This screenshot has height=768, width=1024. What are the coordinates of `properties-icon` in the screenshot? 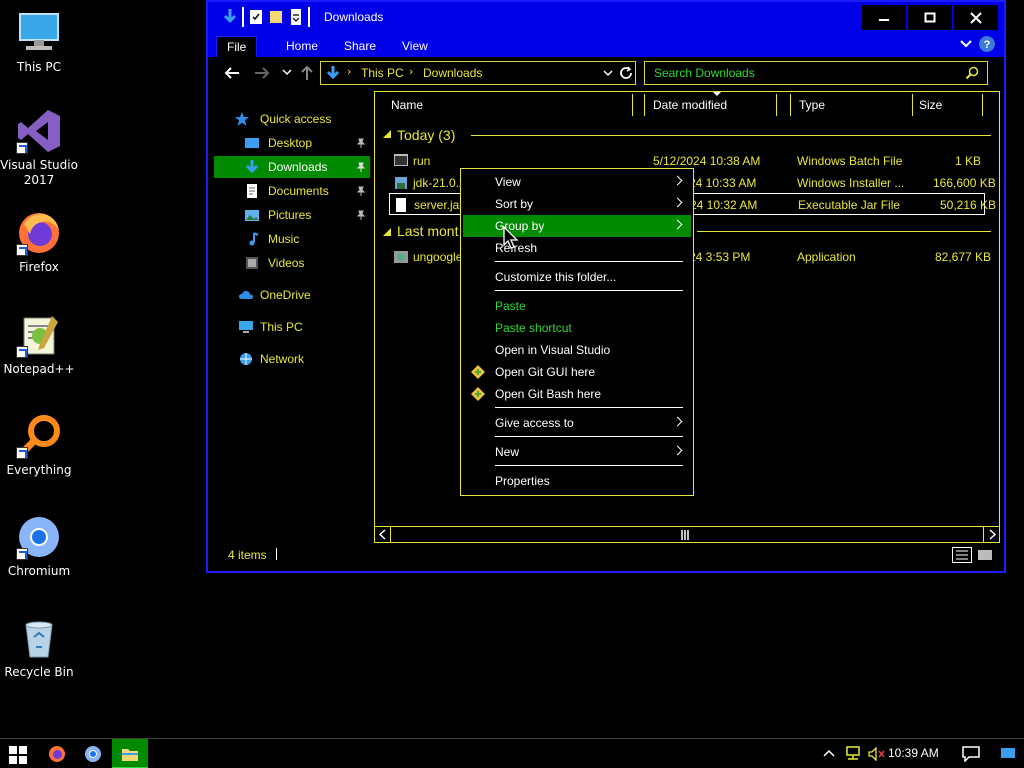 It's located at (256, 17).